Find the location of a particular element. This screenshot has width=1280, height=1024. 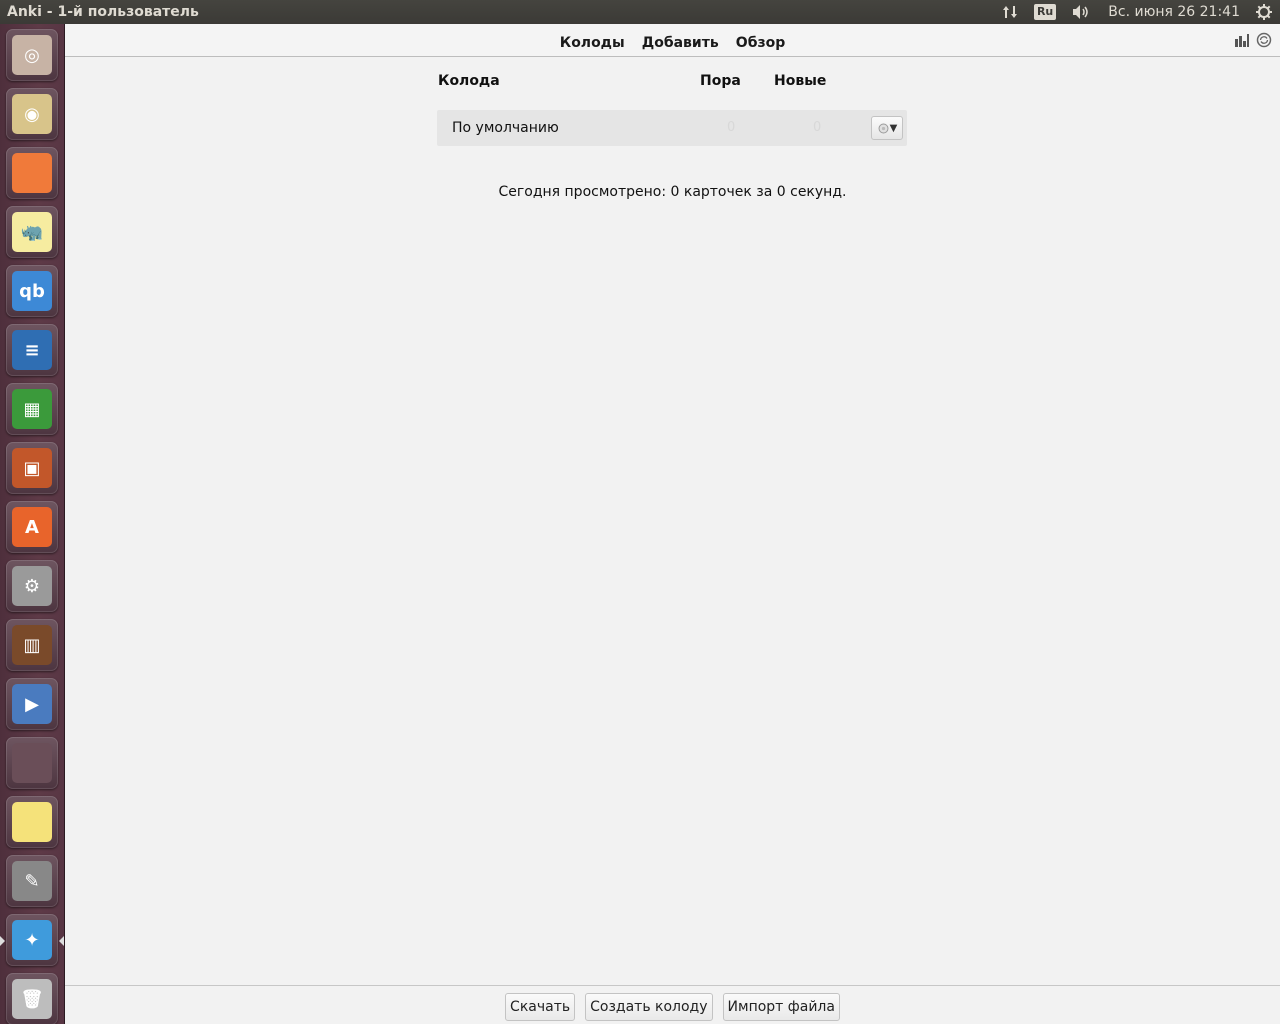

libreoffice-writer-icon: ≡ is located at coordinates (32, 350).